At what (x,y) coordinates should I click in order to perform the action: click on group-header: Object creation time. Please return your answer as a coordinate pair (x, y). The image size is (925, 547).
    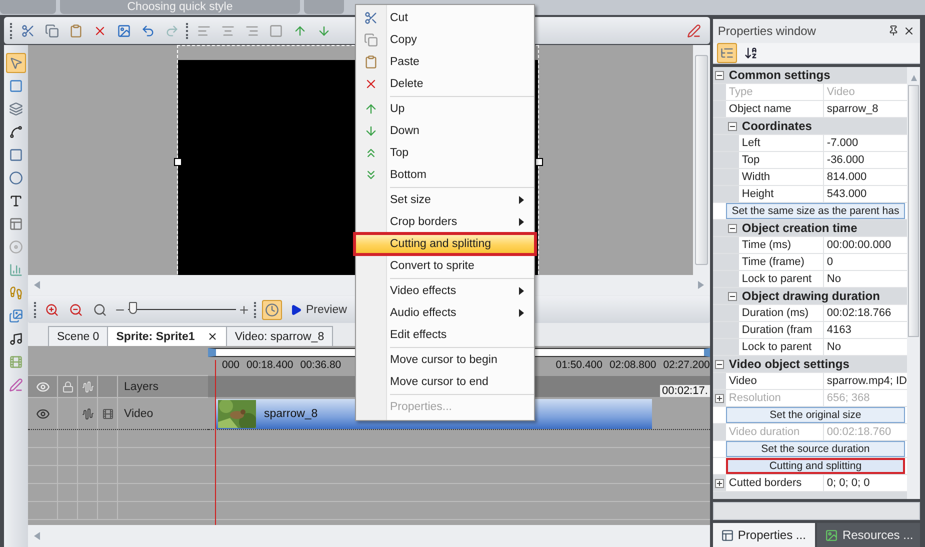
    Looking at the image, I should click on (799, 228).